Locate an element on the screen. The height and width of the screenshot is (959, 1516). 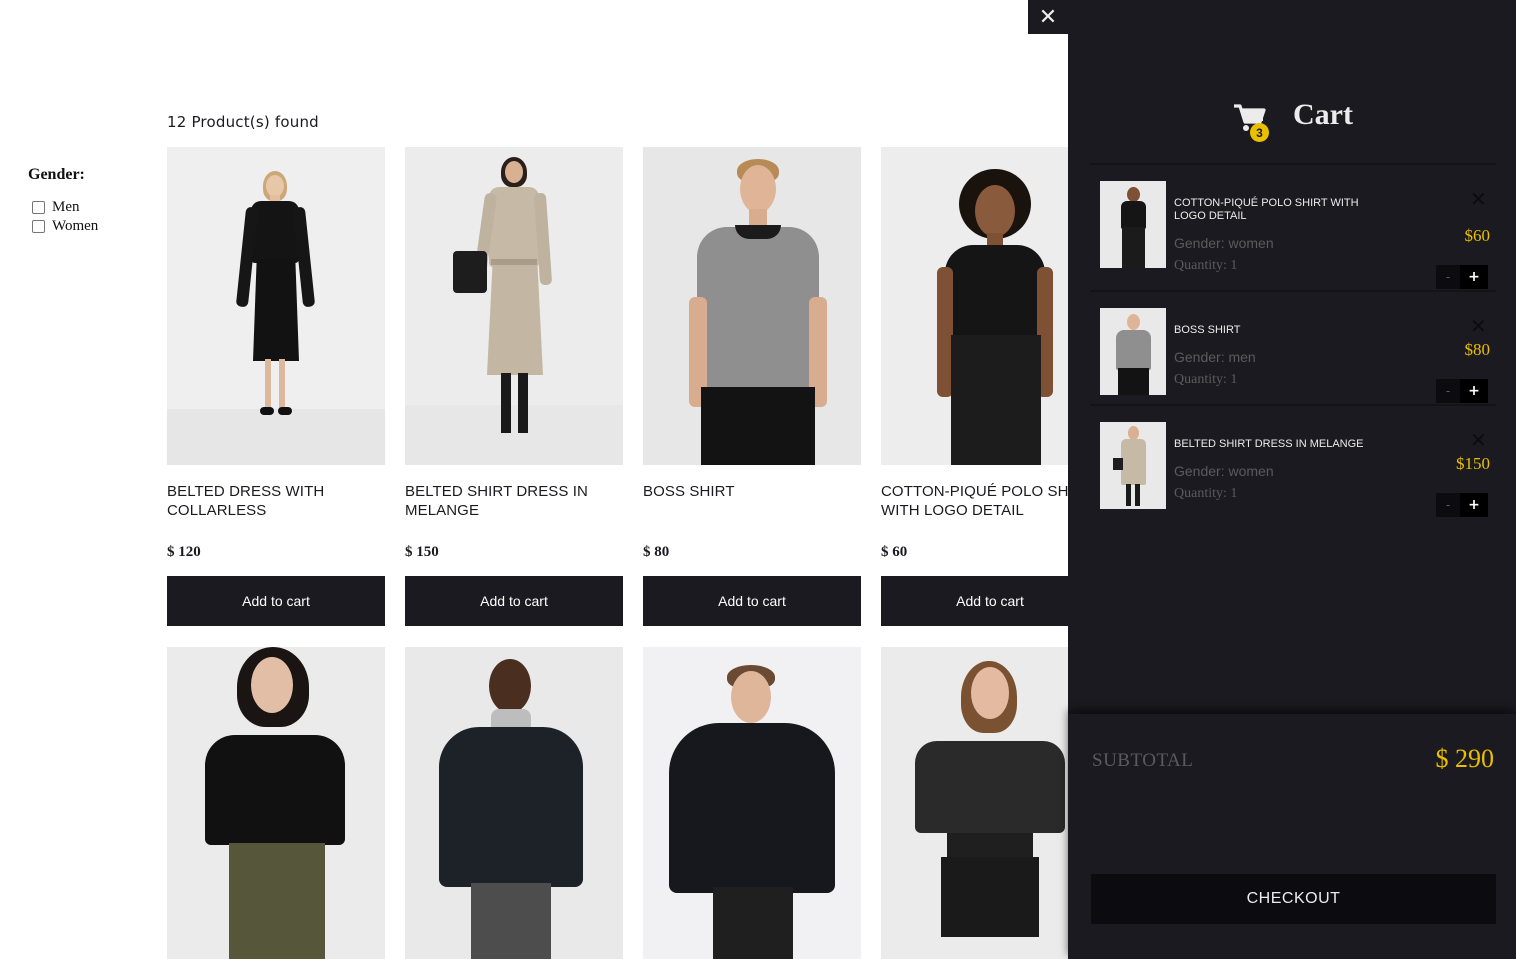
cart-item-gender: Gender: men is located at coordinates (1215, 357).